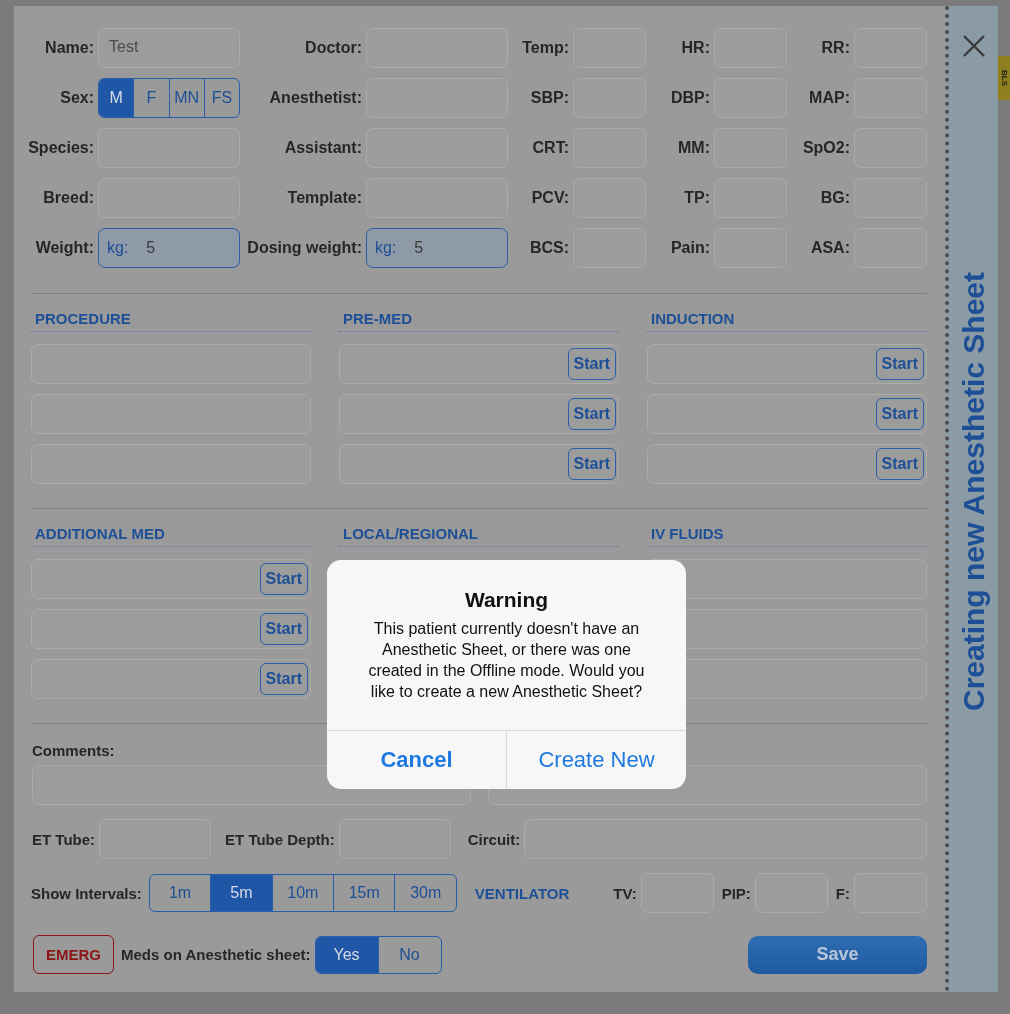 This screenshot has width=1010, height=1014. What do you see at coordinates (697, 198) in the screenshot?
I see `field-label: TP:` at bounding box center [697, 198].